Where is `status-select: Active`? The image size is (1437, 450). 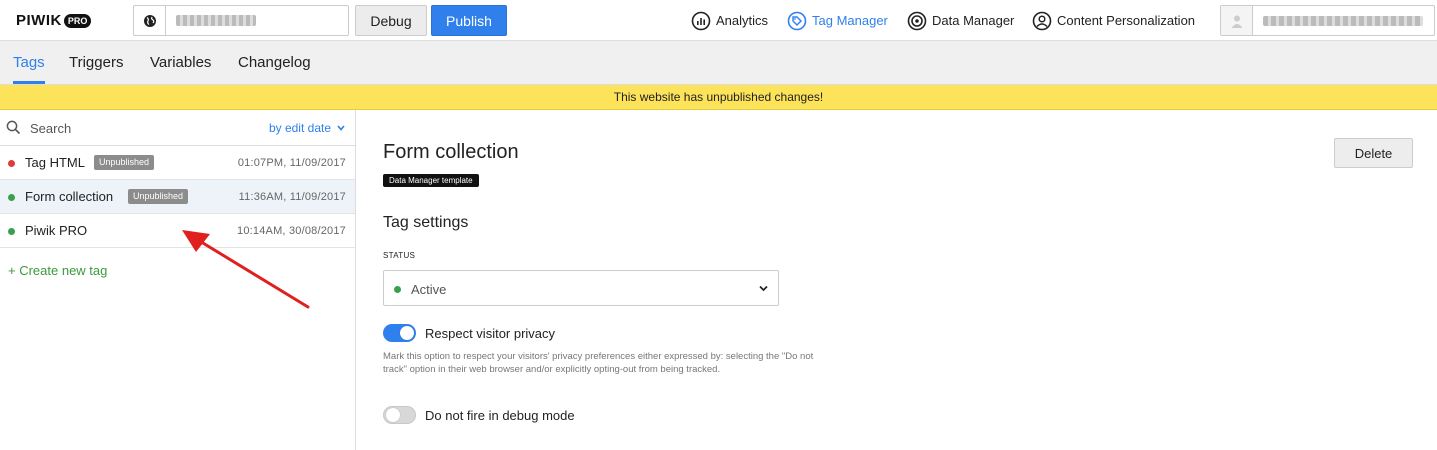 status-select: Active is located at coordinates (581, 288).